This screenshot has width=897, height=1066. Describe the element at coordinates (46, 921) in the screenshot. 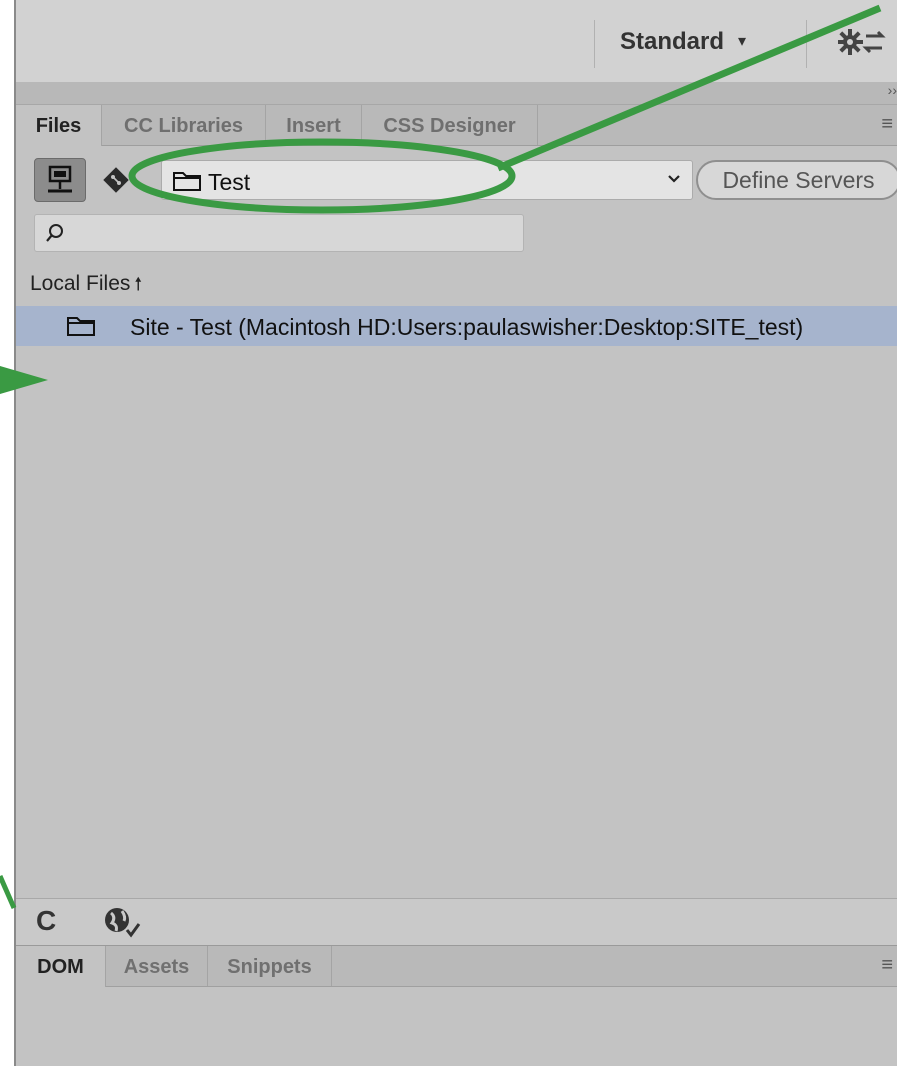

I see `refresh-icon: C` at that location.